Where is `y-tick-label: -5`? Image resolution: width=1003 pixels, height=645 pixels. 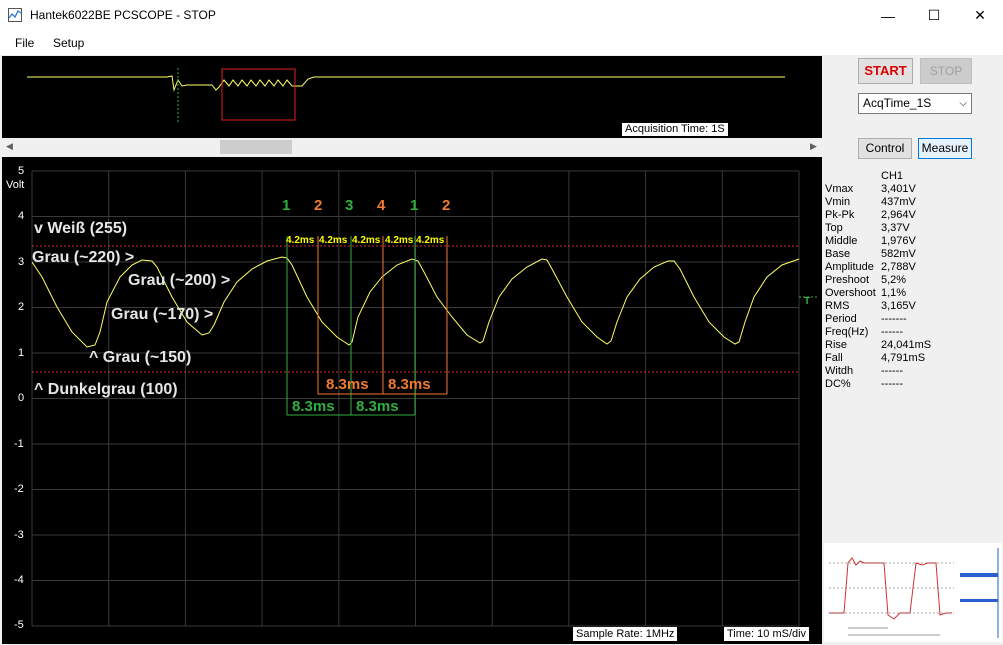 y-tick-label: -5 is located at coordinates (19, 625).